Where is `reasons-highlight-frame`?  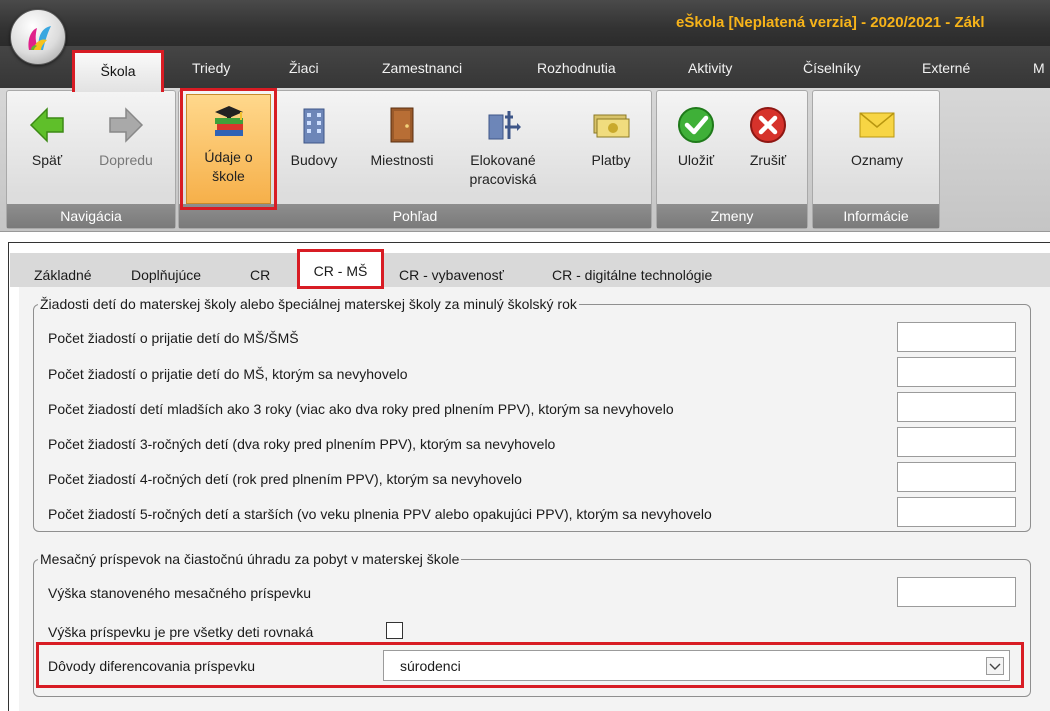
reasons-highlight-frame is located at coordinates (530, 665).